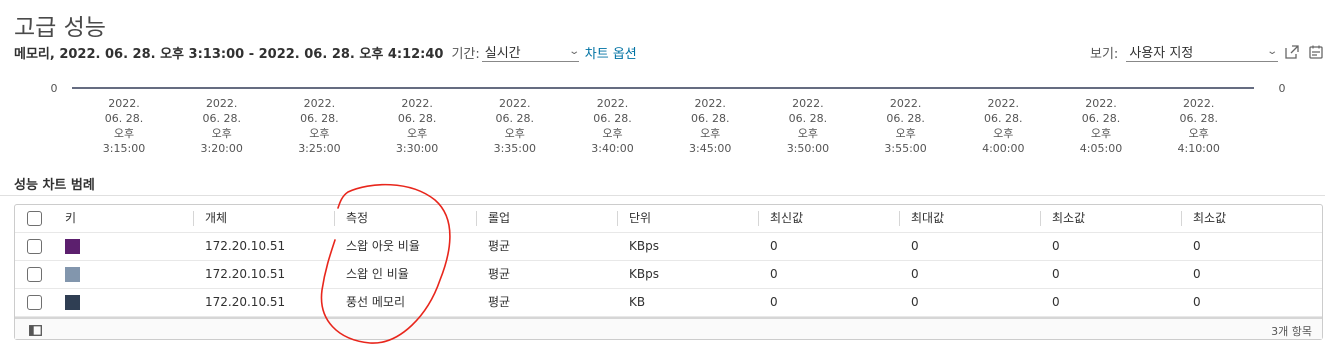  What do you see at coordinates (34, 218) in the screenshot?
I see `select-all-checkbox` at bounding box center [34, 218].